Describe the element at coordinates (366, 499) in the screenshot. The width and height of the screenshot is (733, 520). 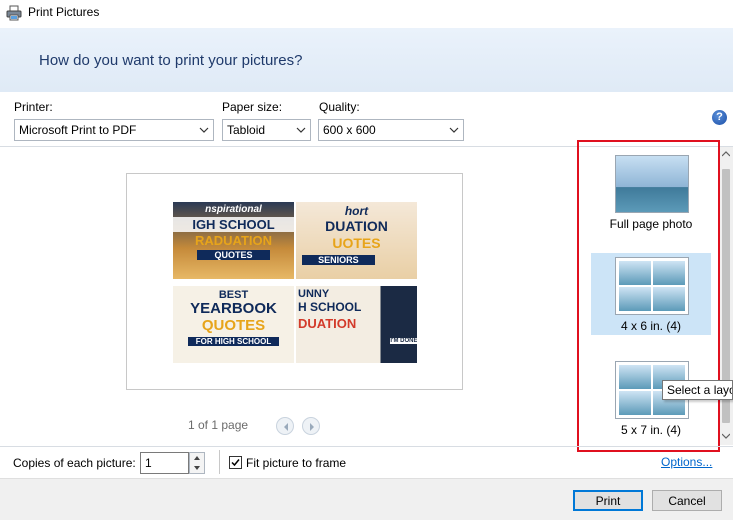
I see `dialog-footer: Print Cancel` at that location.